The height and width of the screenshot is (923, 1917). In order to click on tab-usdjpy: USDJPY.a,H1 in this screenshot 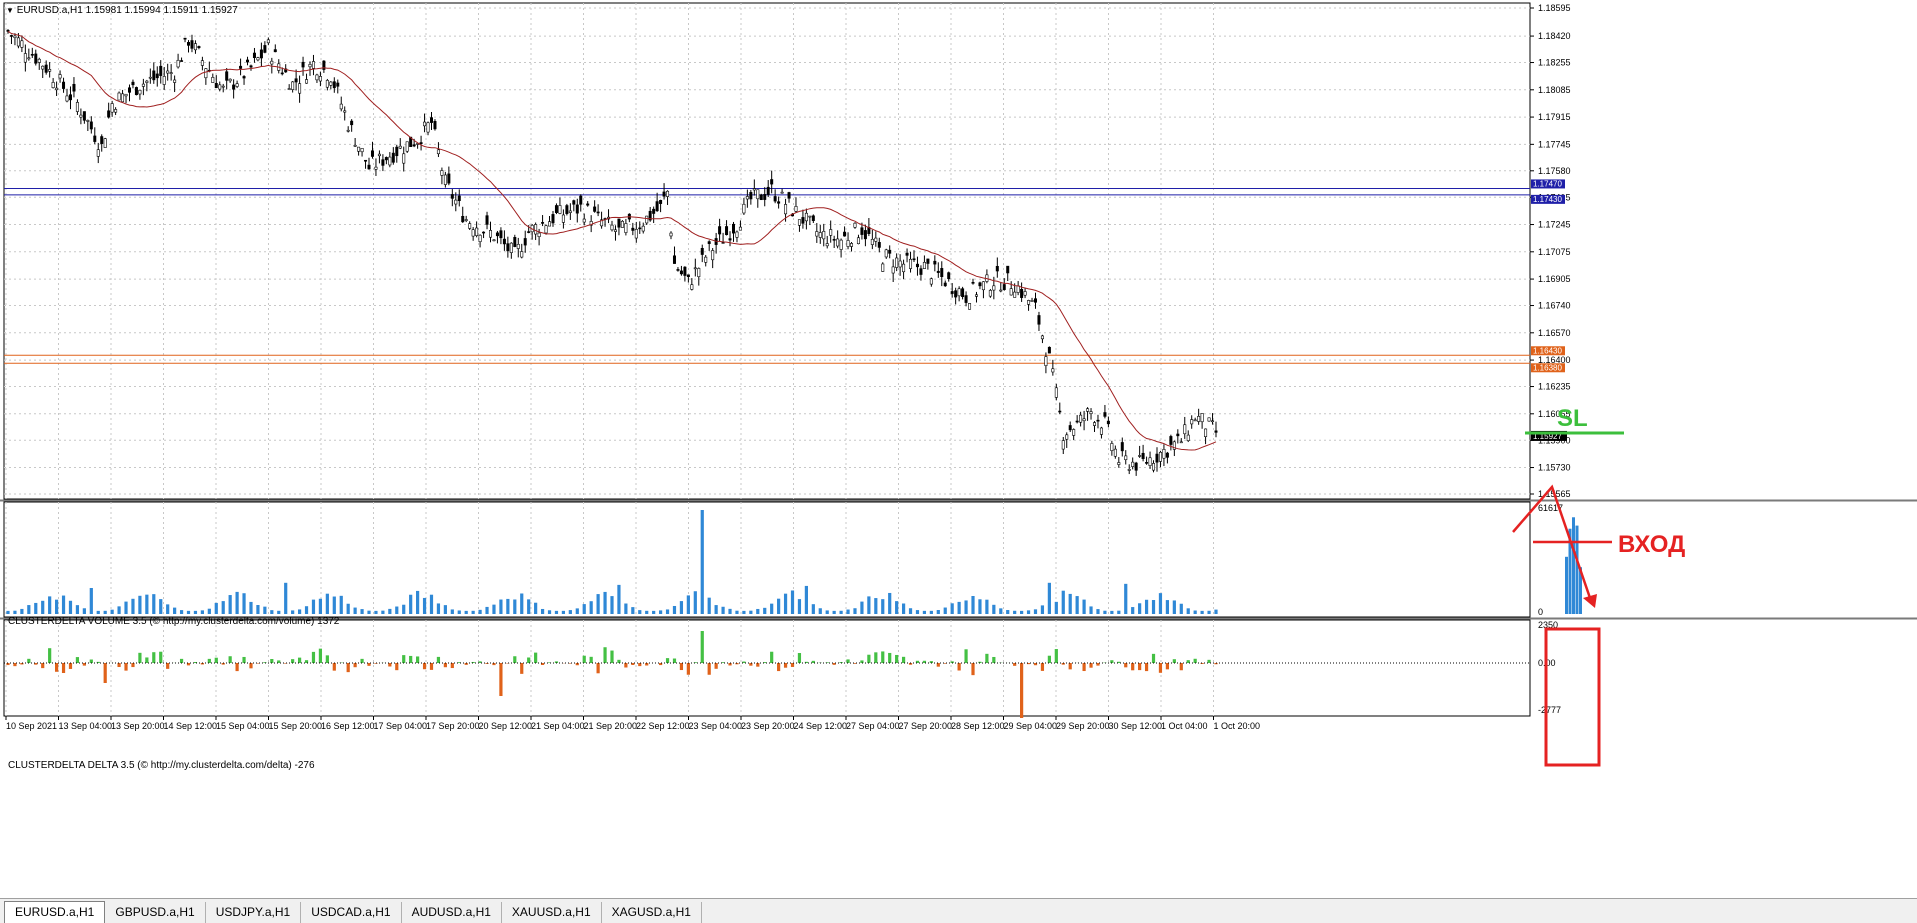, I will do `click(253, 912)`.